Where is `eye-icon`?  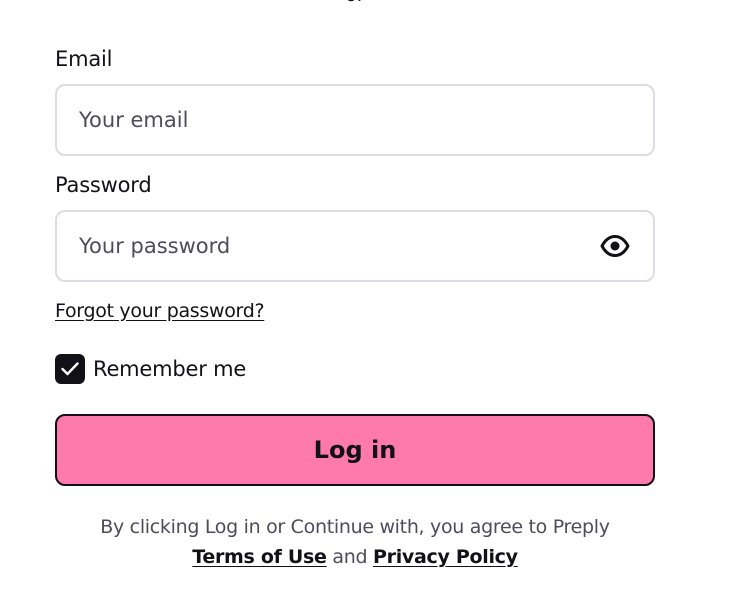 eye-icon is located at coordinates (615, 246).